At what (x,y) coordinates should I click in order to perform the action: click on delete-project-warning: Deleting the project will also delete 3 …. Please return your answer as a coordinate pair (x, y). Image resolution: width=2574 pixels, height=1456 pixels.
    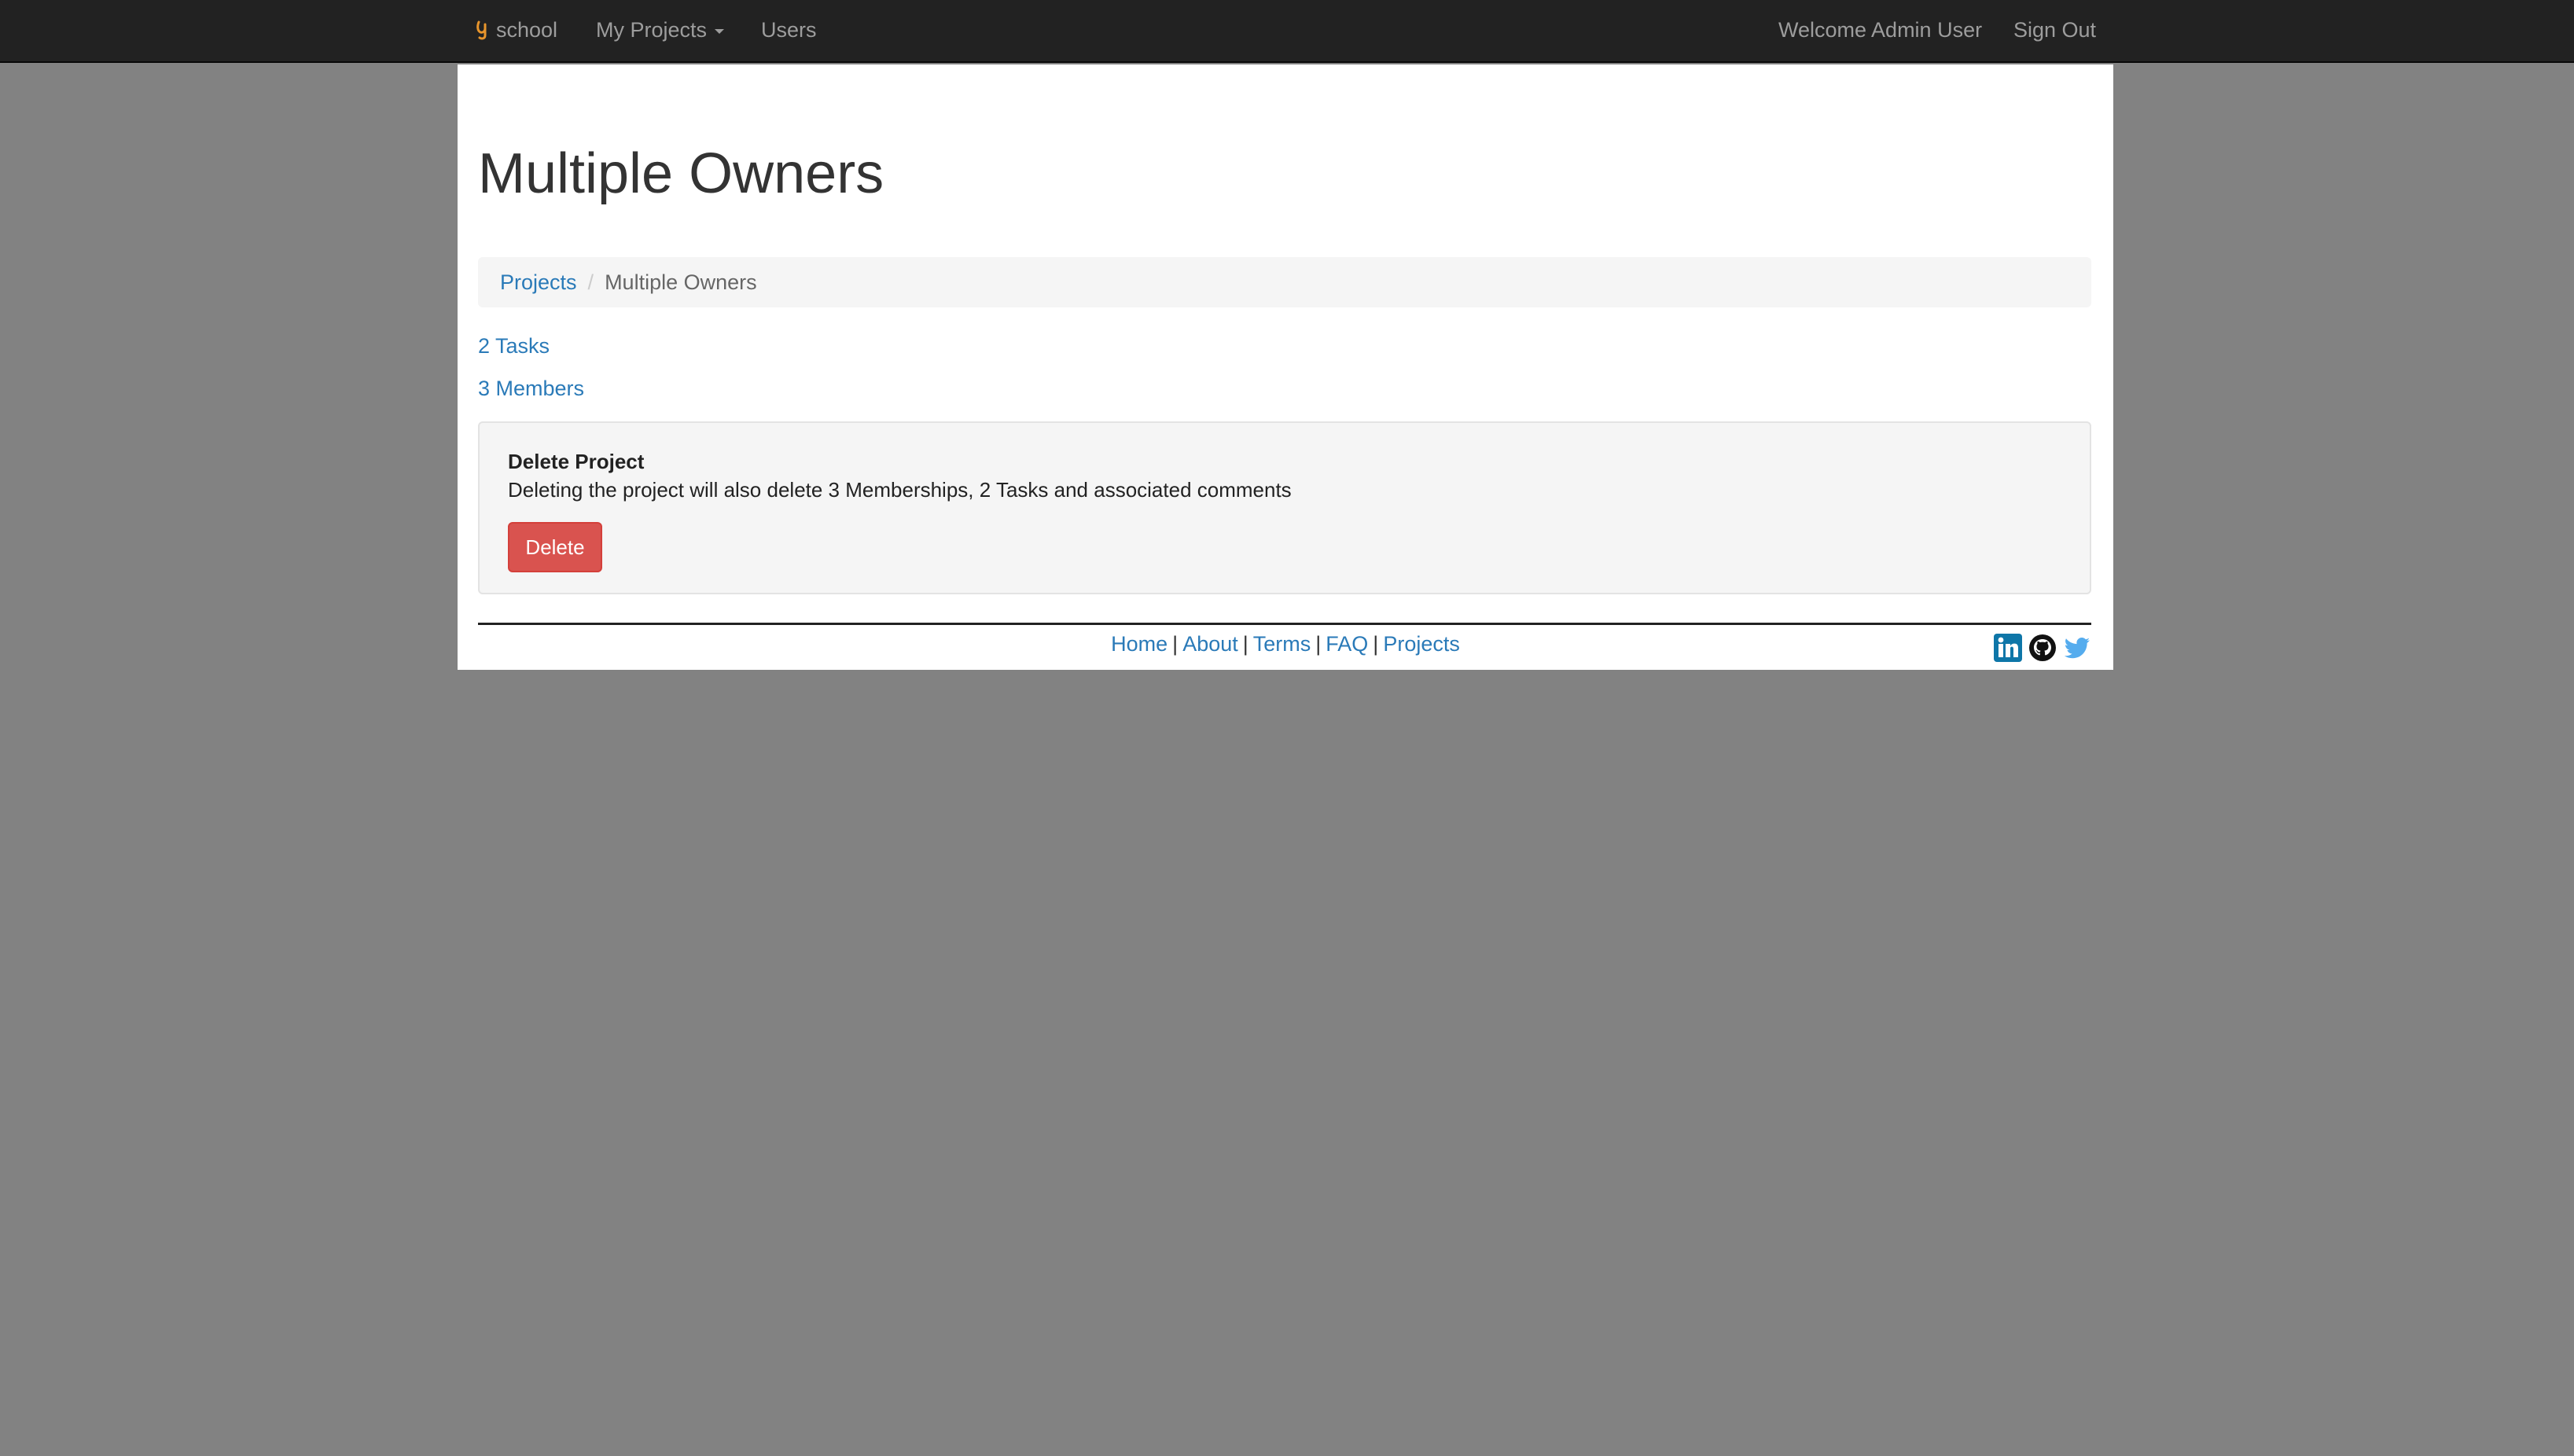
    Looking at the image, I should click on (900, 490).